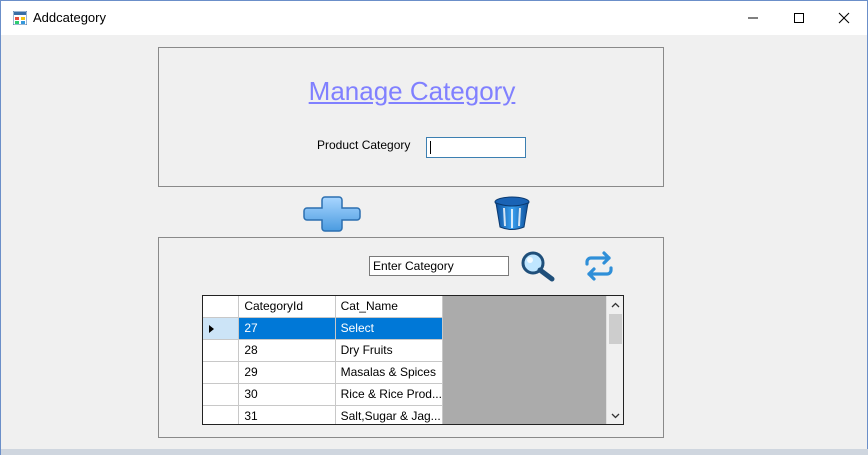 The width and height of the screenshot is (868, 455). I want to click on table-header-row: CategoryId Cat_Name, so click(323, 307).